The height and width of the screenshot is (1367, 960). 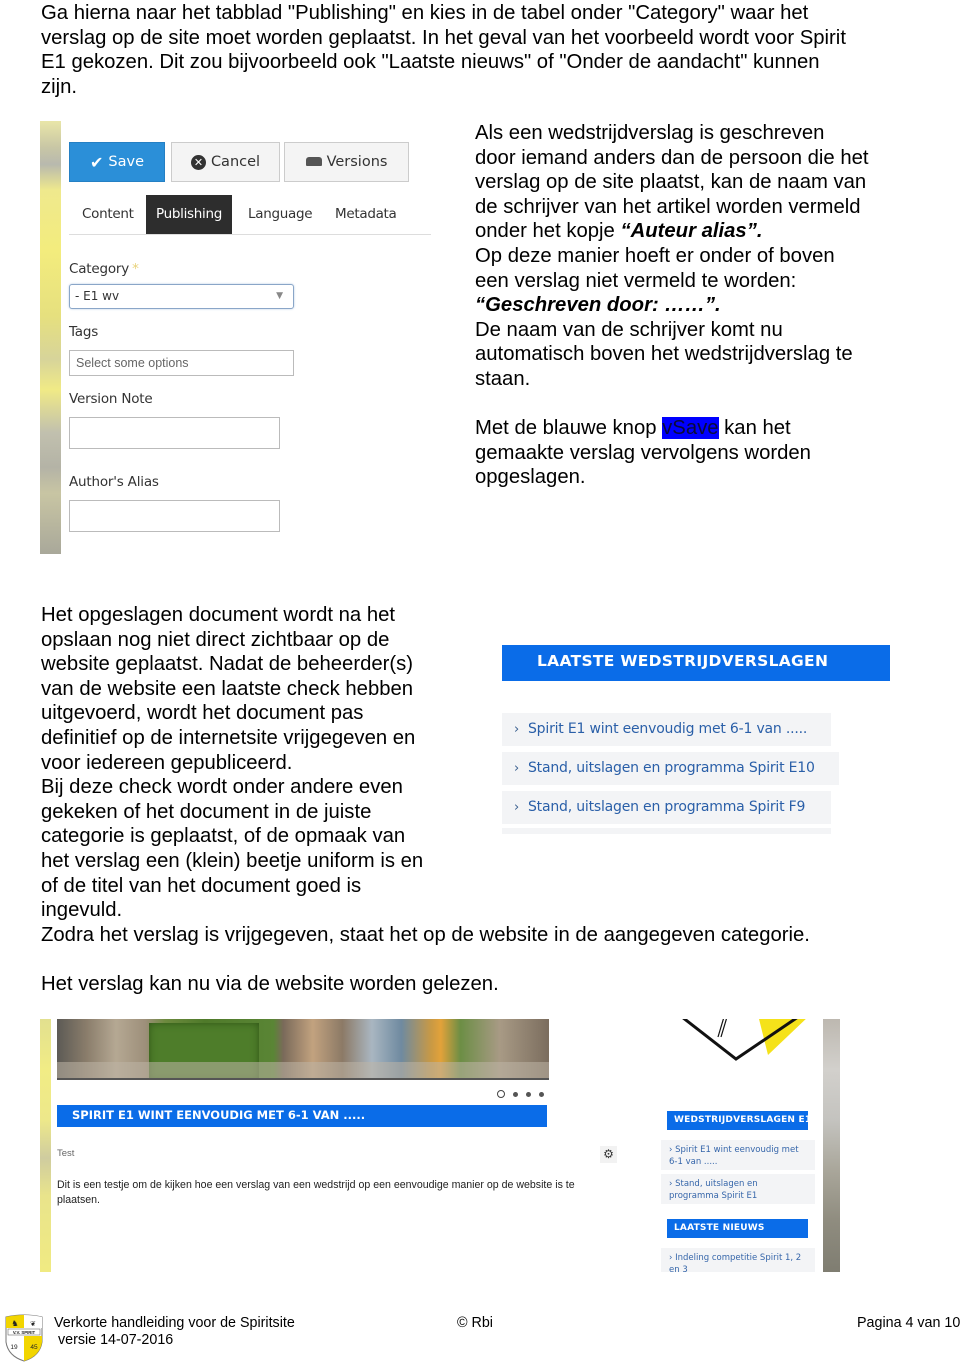 I want to click on widget-item-label: Stand, uitslagen en programma Spirit F9, so click(x=667, y=807).